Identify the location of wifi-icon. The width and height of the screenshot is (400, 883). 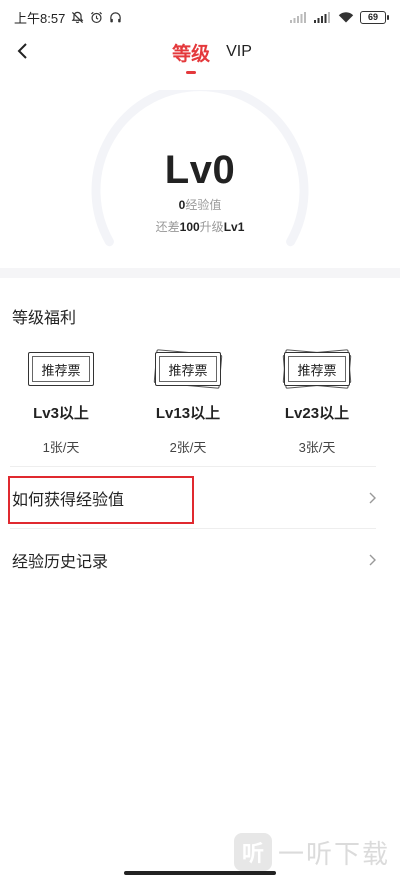
(346, 17).